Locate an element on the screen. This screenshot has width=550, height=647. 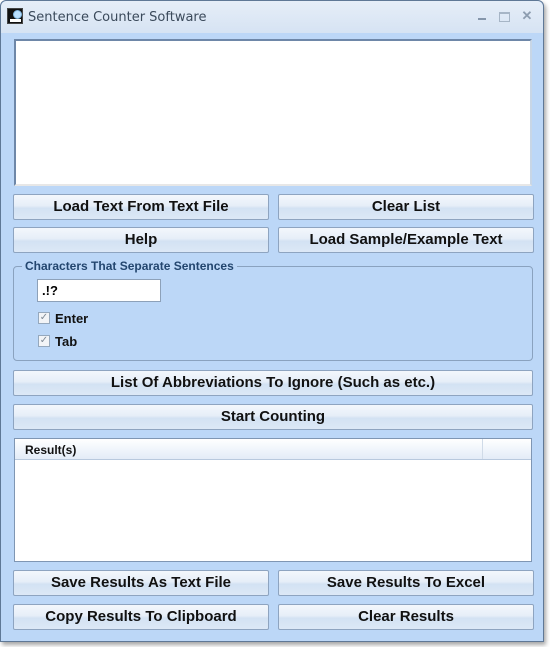
save-results-text-button: Save Results As Text File is located at coordinates (141, 583).